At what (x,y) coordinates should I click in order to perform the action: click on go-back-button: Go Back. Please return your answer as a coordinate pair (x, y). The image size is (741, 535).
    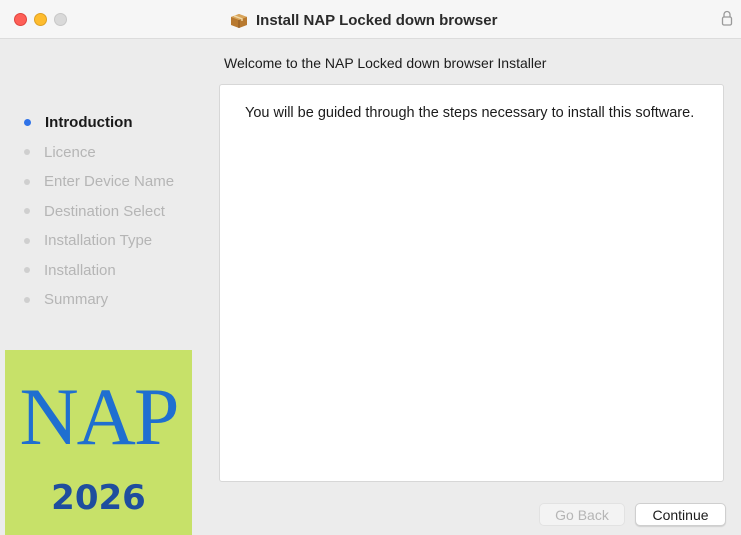
    Looking at the image, I should click on (582, 514).